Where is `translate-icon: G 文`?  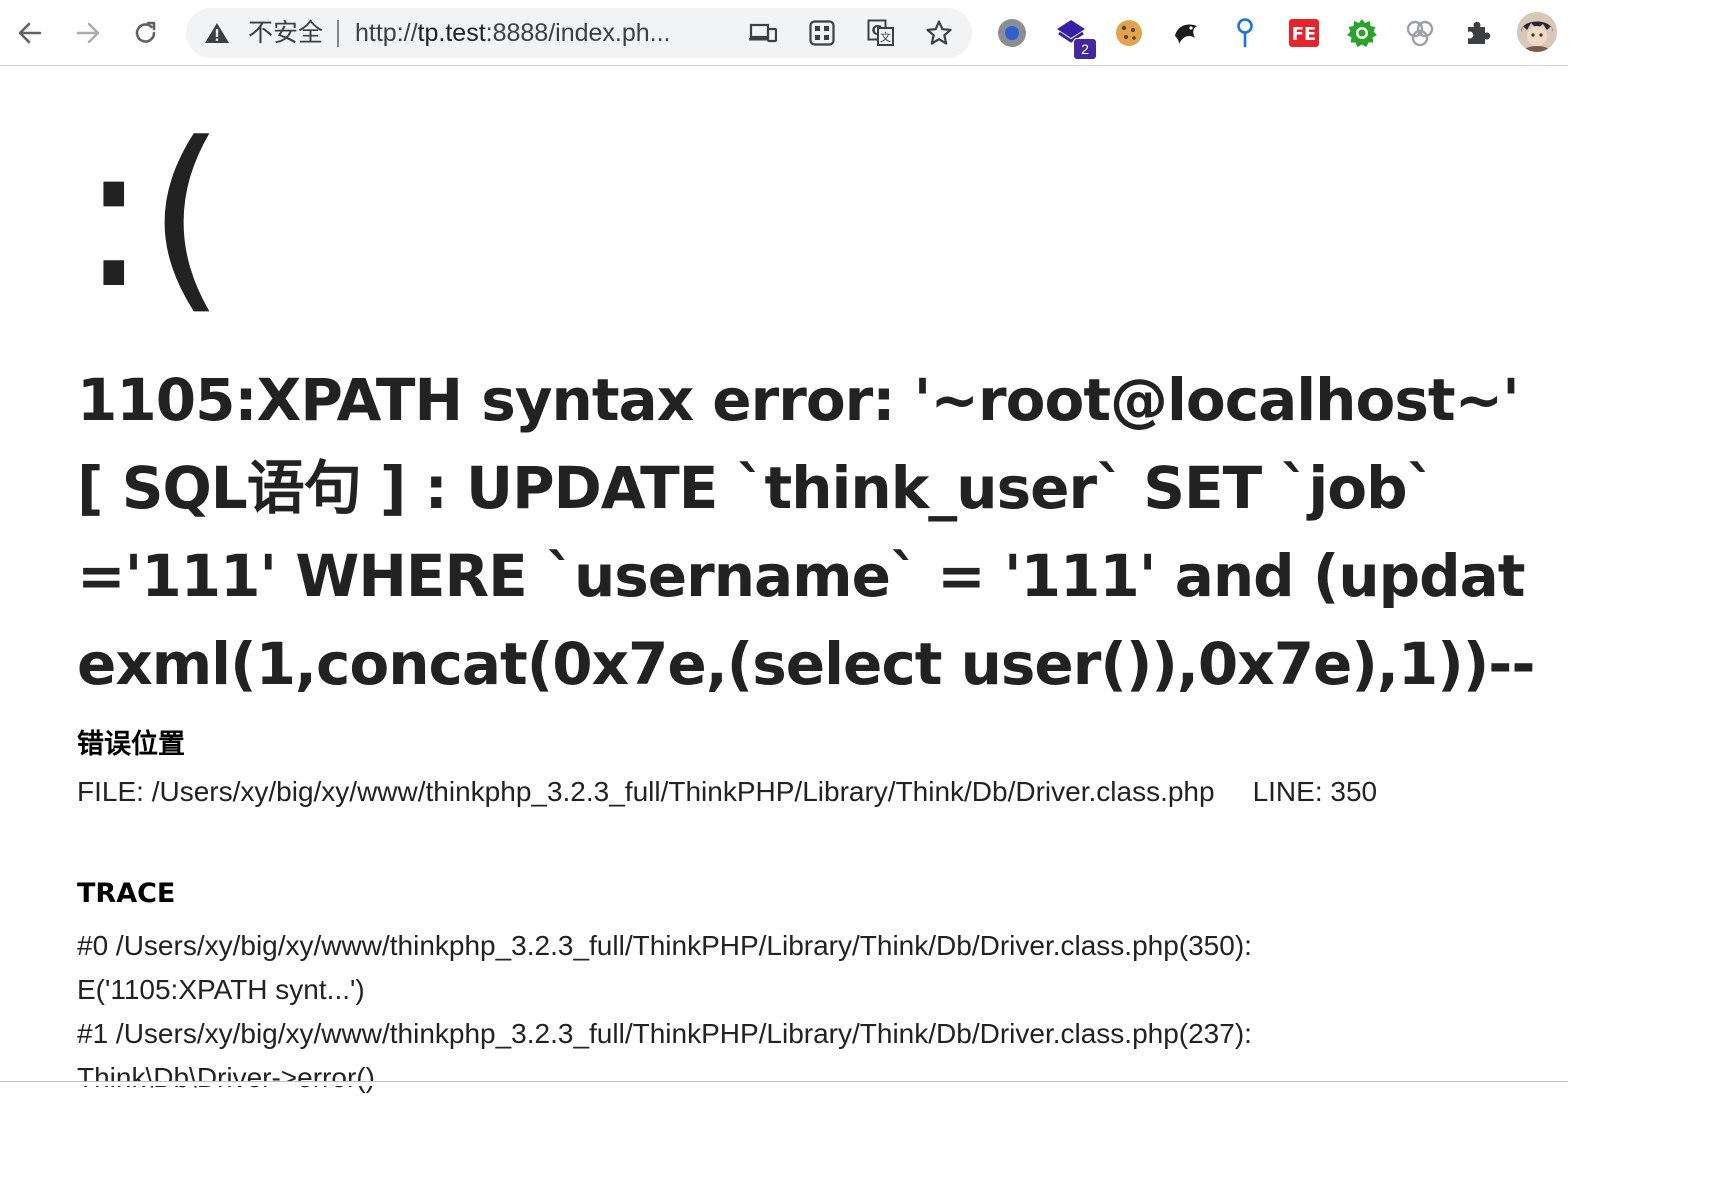
translate-icon: G 文 is located at coordinates (880, 32).